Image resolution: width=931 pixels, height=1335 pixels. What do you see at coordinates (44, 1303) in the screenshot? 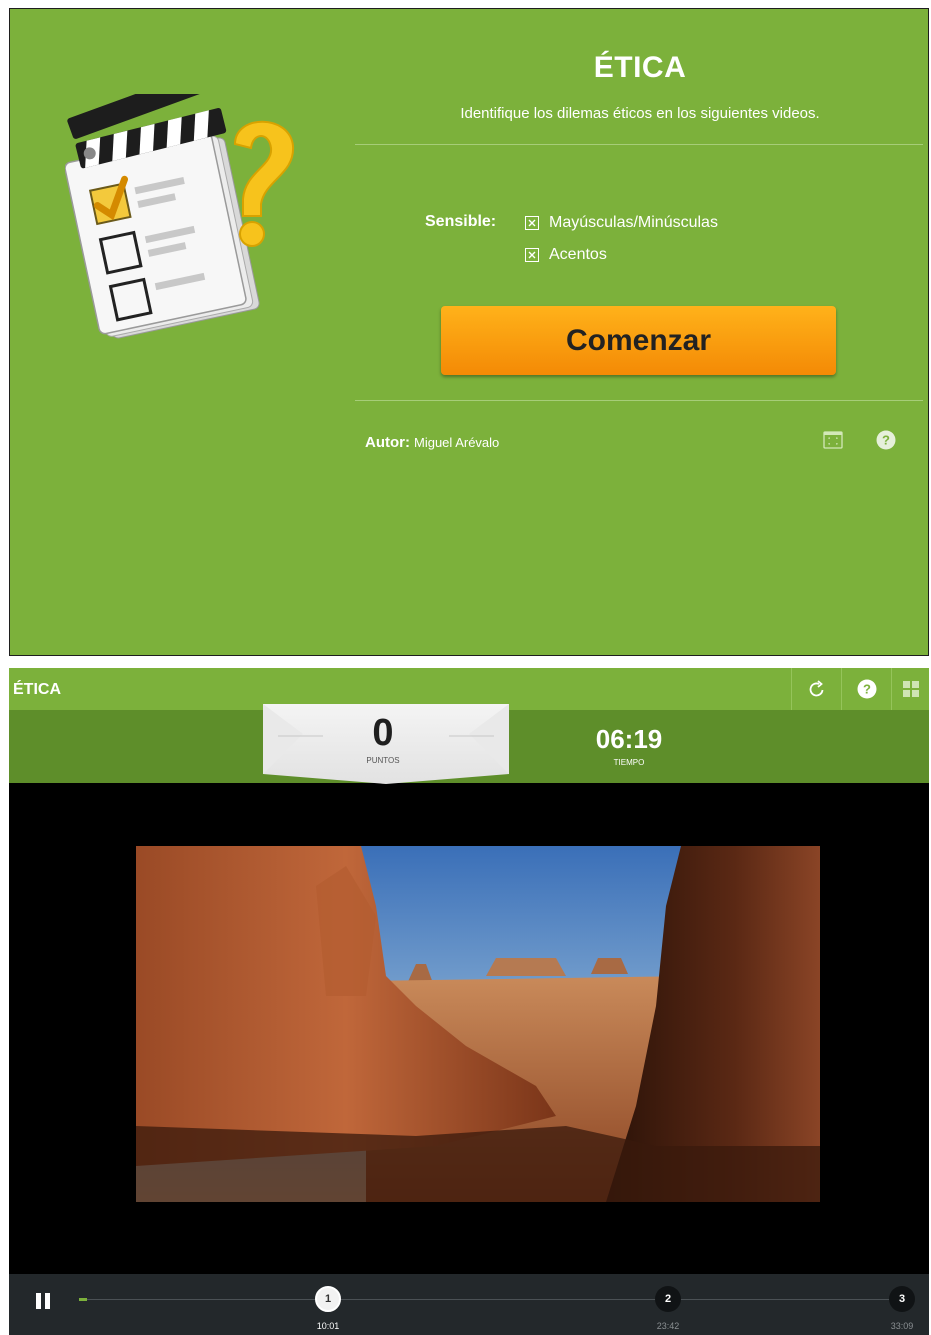
I see `pause-button` at bounding box center [44, 1303].